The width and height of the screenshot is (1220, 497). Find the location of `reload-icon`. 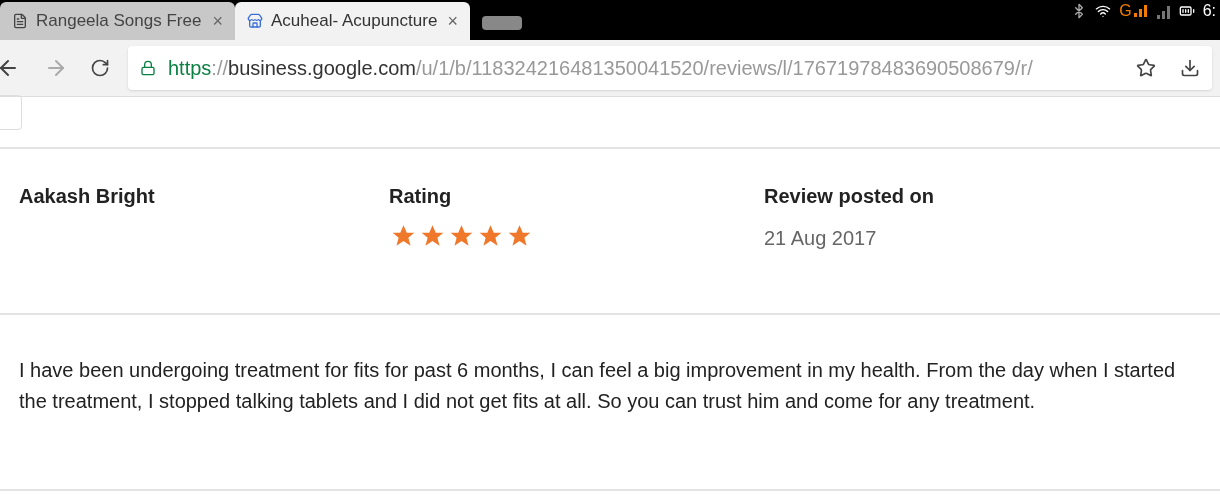

reload-icon is located at coordinates (100, 68).